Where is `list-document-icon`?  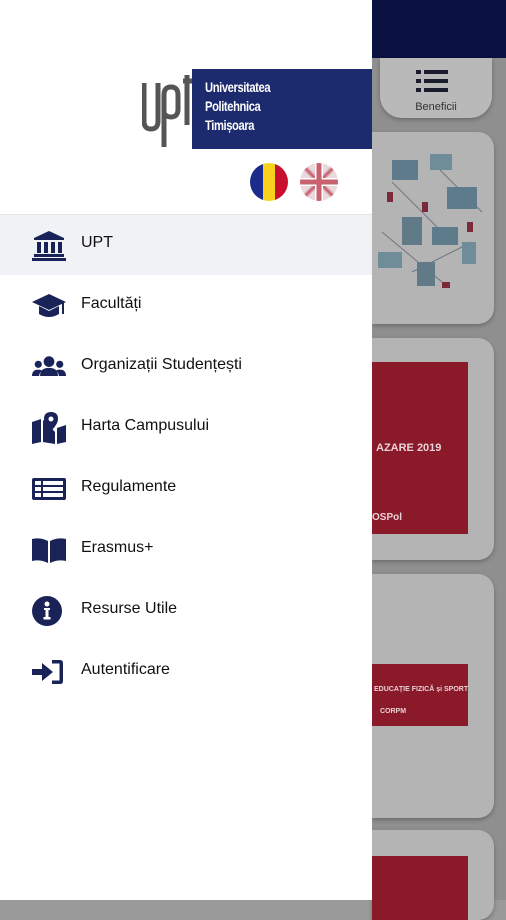 list-document-icon is located at coordinates (49, 489).